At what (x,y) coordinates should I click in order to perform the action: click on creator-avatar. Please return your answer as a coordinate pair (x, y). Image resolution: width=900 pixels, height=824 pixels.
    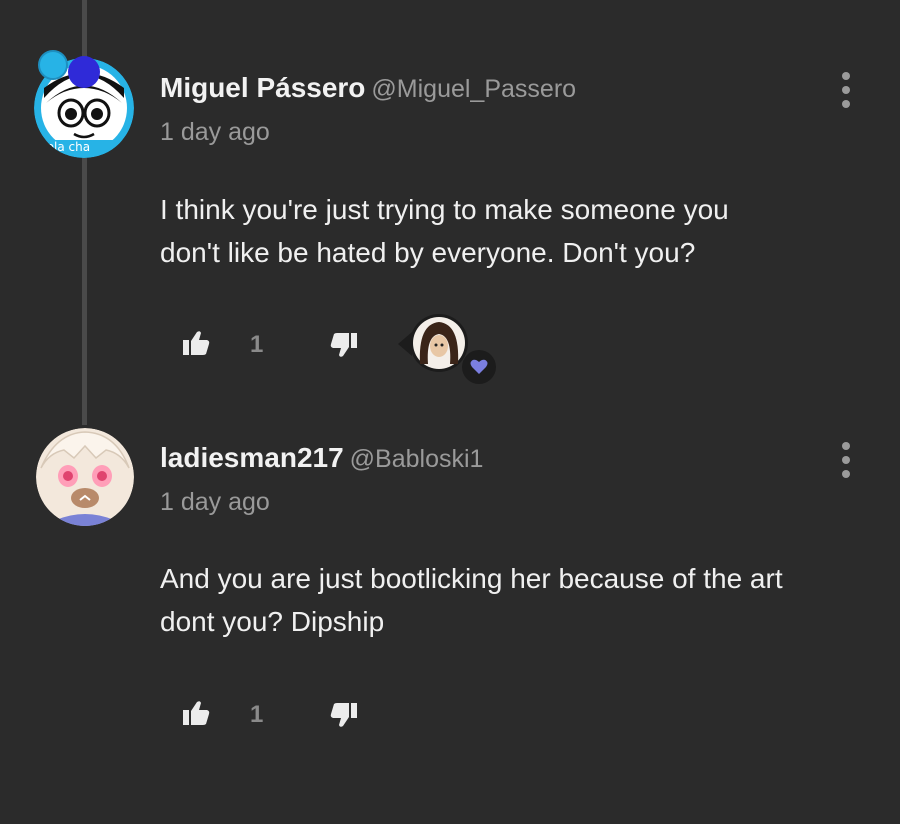
    Looking at the image, I should click on (439, 343).